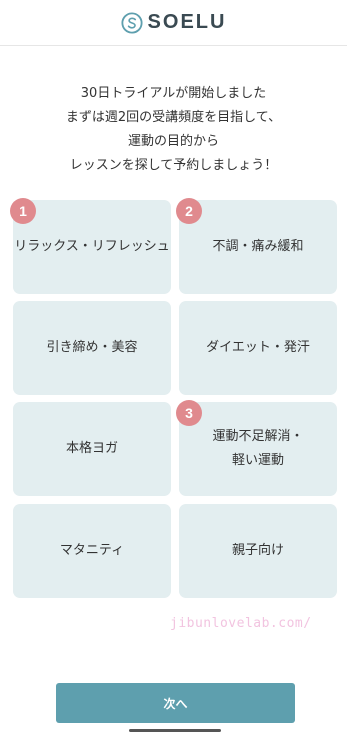 The width and height of the screenshot is (347, 732). Describe the element at coordinates (173, 117) in the screenshot. I see `intro-line: まずは週2回の受講頻度を目指して、` at that location.